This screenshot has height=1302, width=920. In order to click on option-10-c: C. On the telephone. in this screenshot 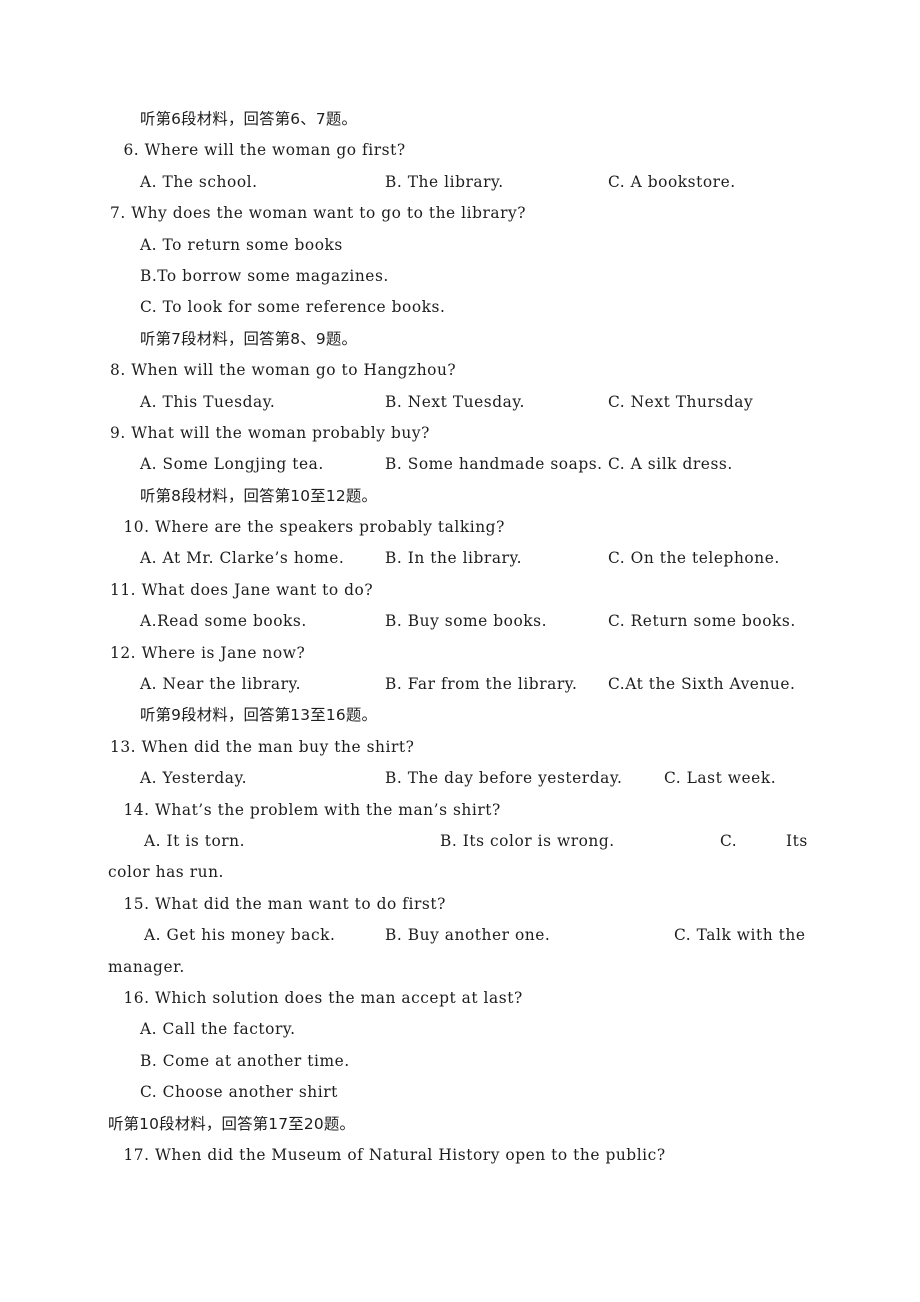, I will do `click(694, 558)`.